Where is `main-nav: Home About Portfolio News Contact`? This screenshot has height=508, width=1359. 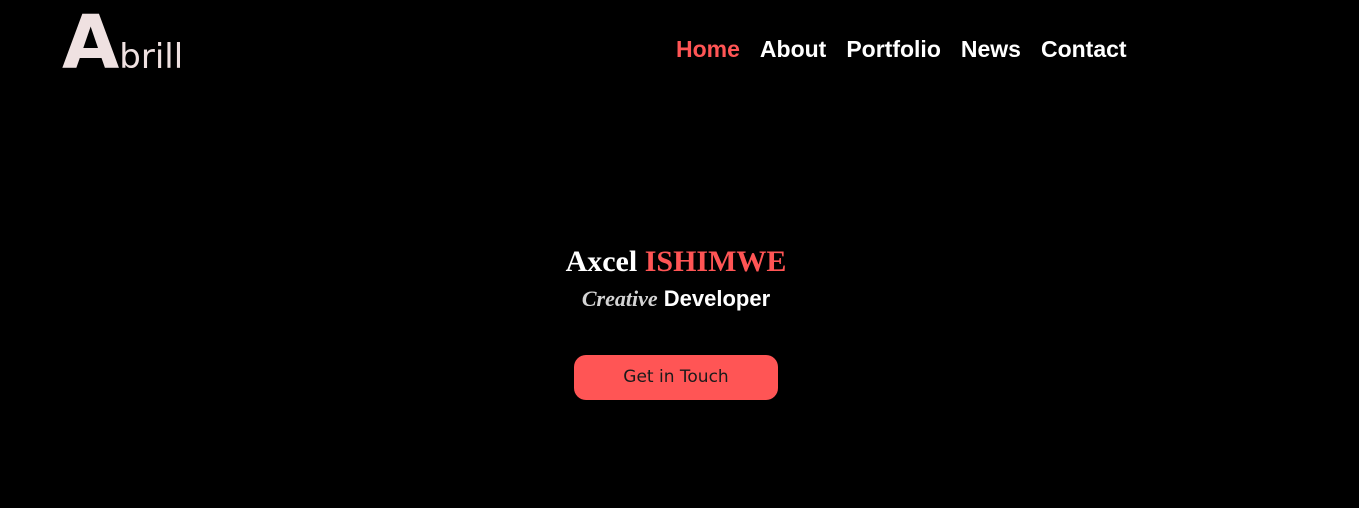
main-nav: Home About Portfolio News Contact is located at coordinates (901, 49).